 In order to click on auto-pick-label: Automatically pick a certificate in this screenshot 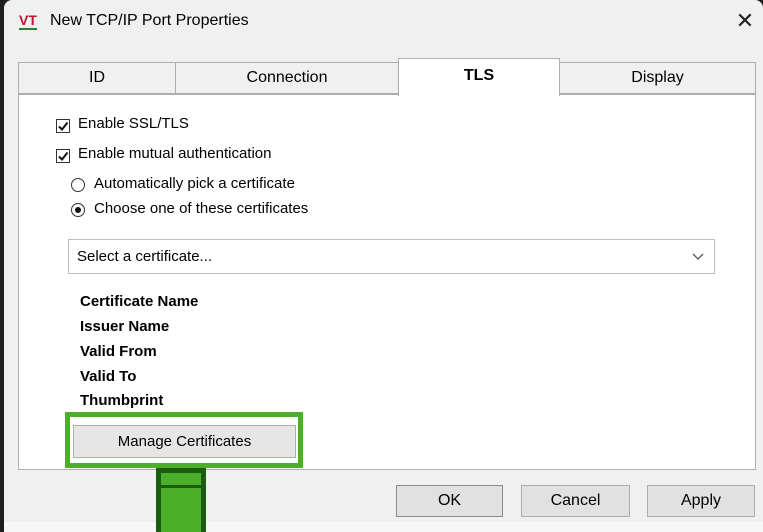, I will do `click(194, 183)`.